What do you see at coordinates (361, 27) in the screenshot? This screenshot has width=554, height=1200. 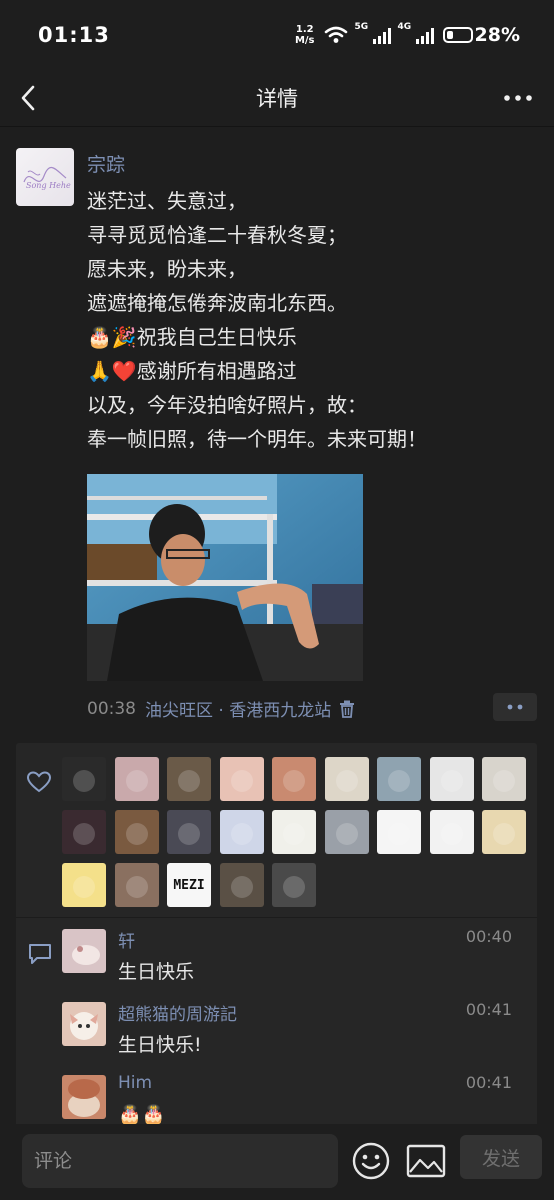 I see `sim1-label: 5G` at bounding box center [361, 27].